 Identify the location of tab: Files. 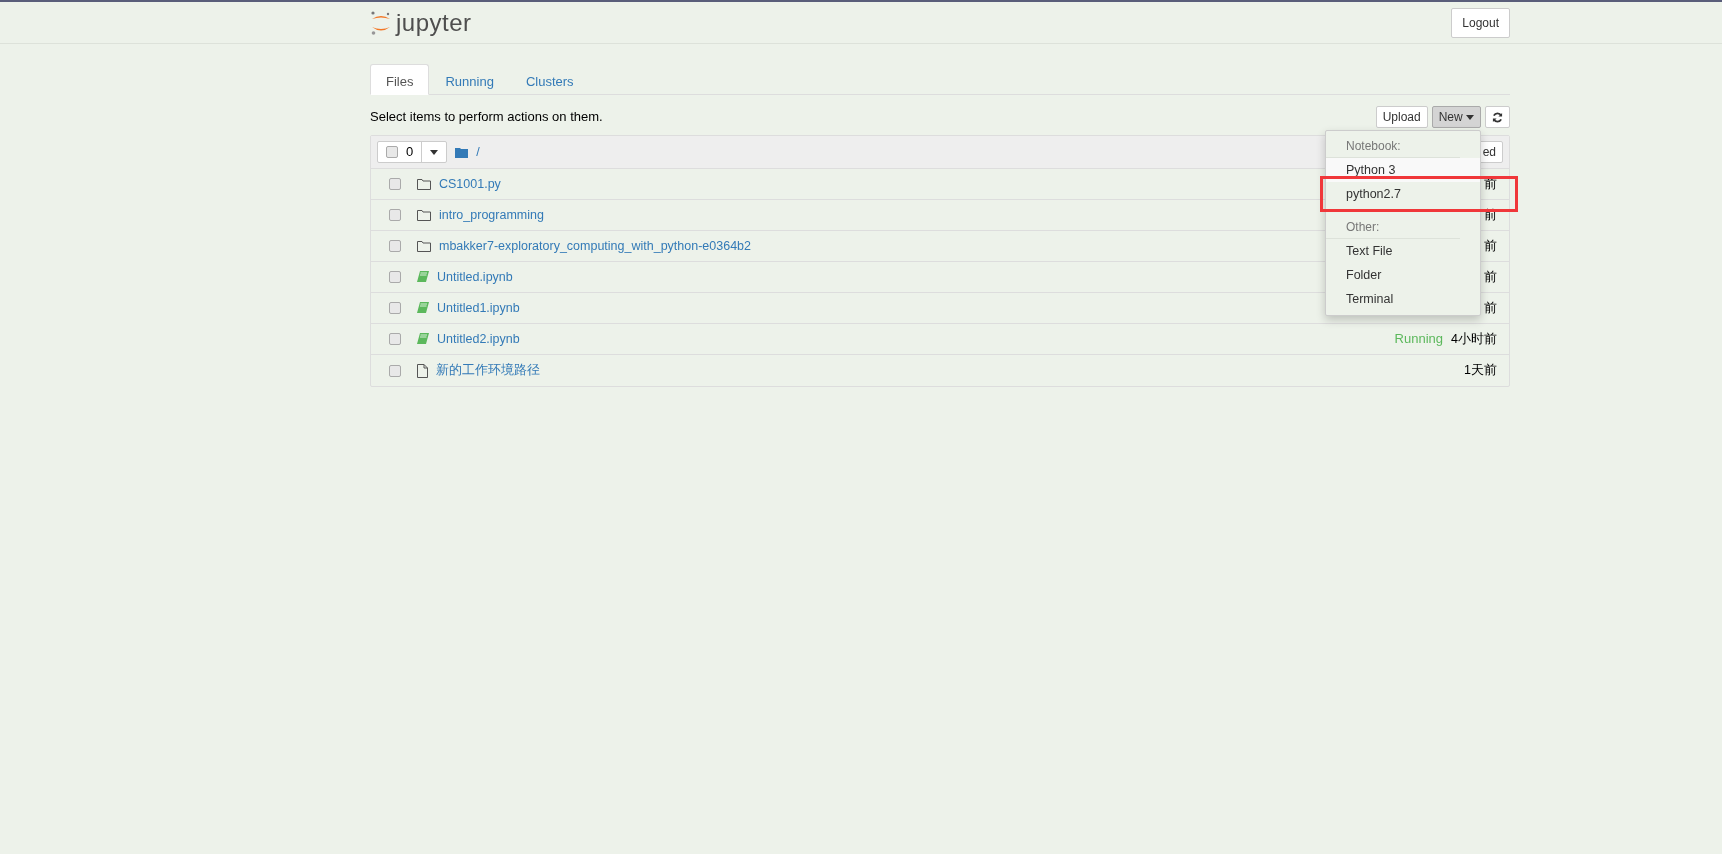
(400, 79).